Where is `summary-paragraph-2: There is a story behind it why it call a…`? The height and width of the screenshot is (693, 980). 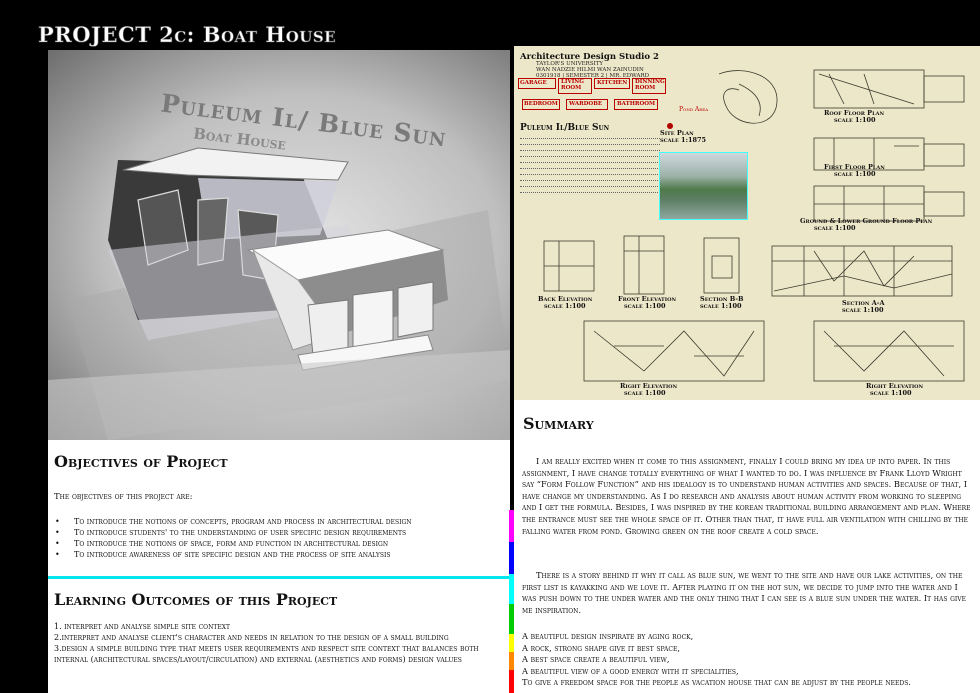 summary-paragraph-2: There is a story behind it why it call a… is located at coordinates (744, 592).